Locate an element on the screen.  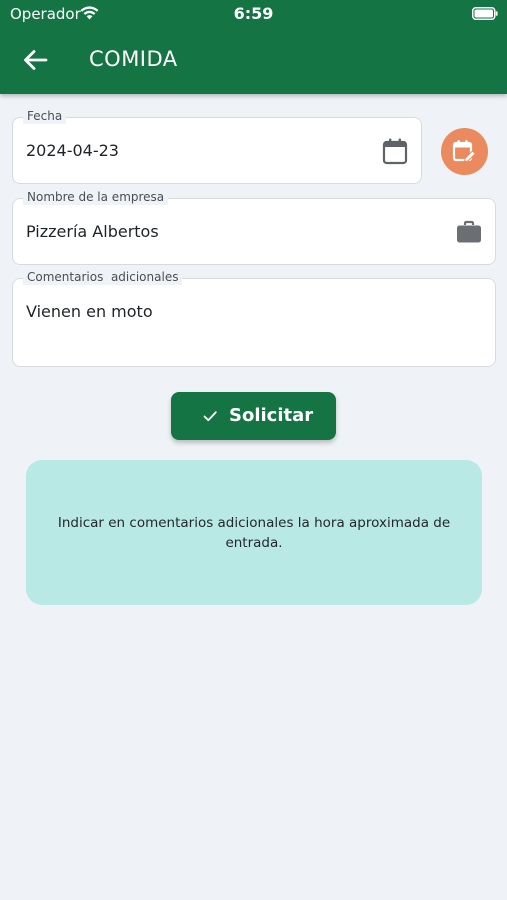
comments-field-value: Vienen en moto is located at coordinates (89, 311).